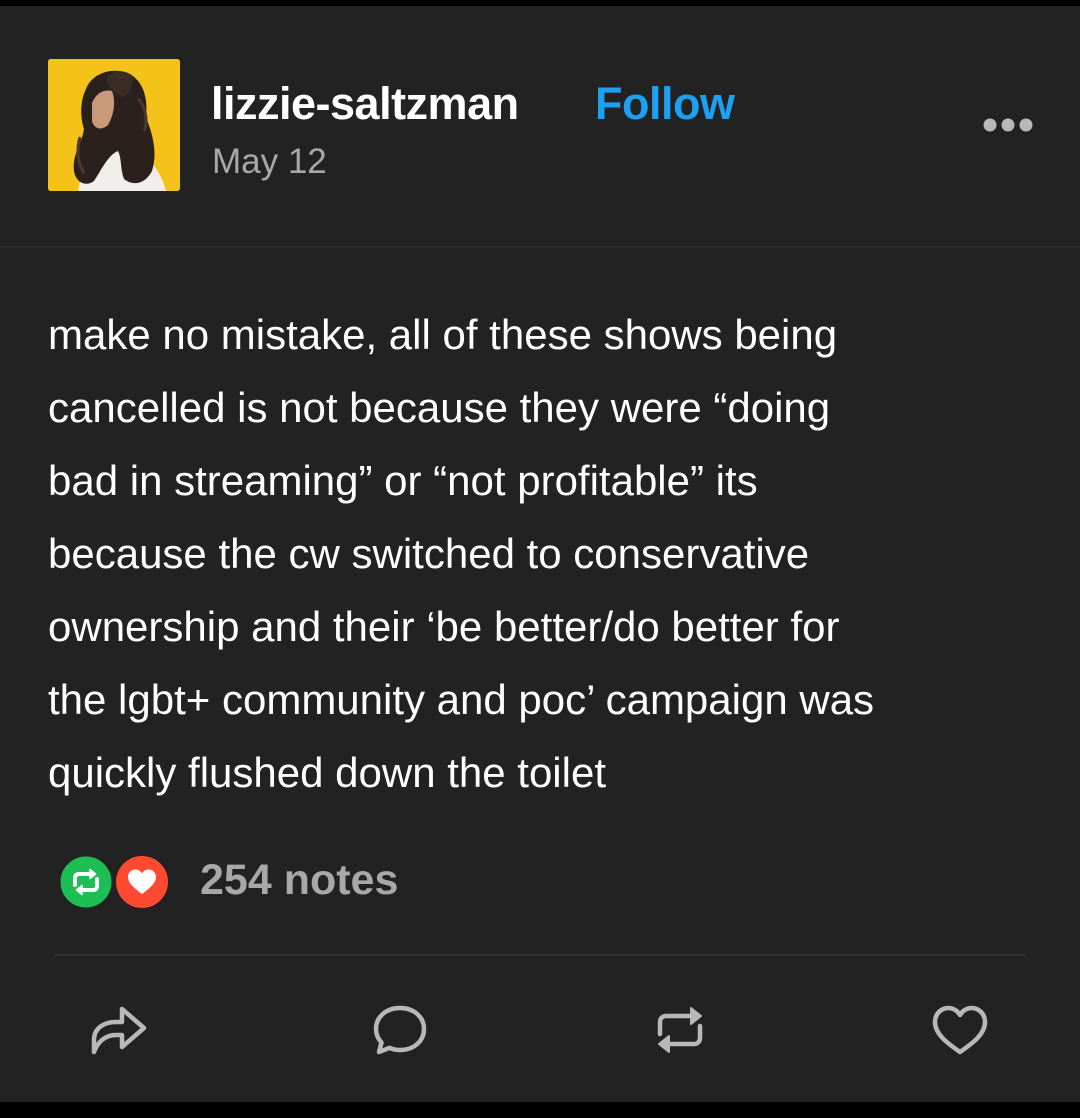  I want to click on like-badge-icon, so click(142, 882).